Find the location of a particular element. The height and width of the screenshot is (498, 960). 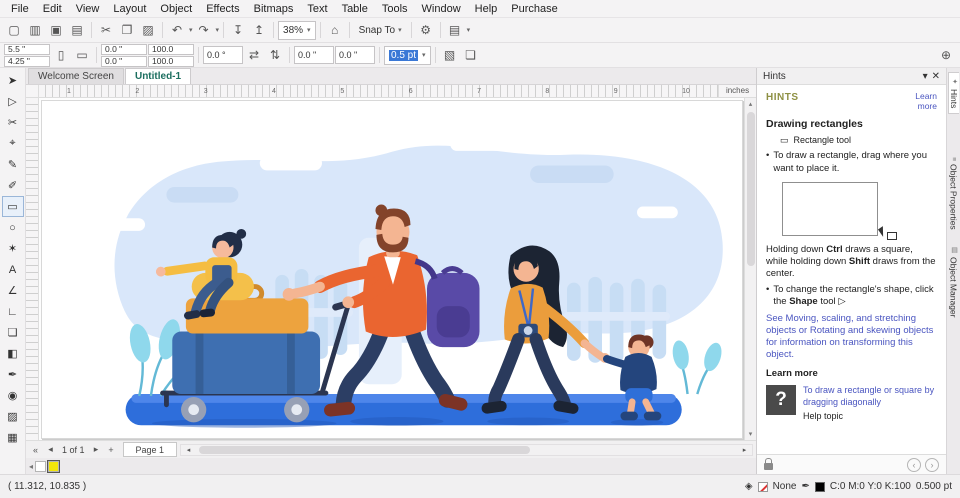

pick-tool: ➤ is located at coordinates (13, 80).